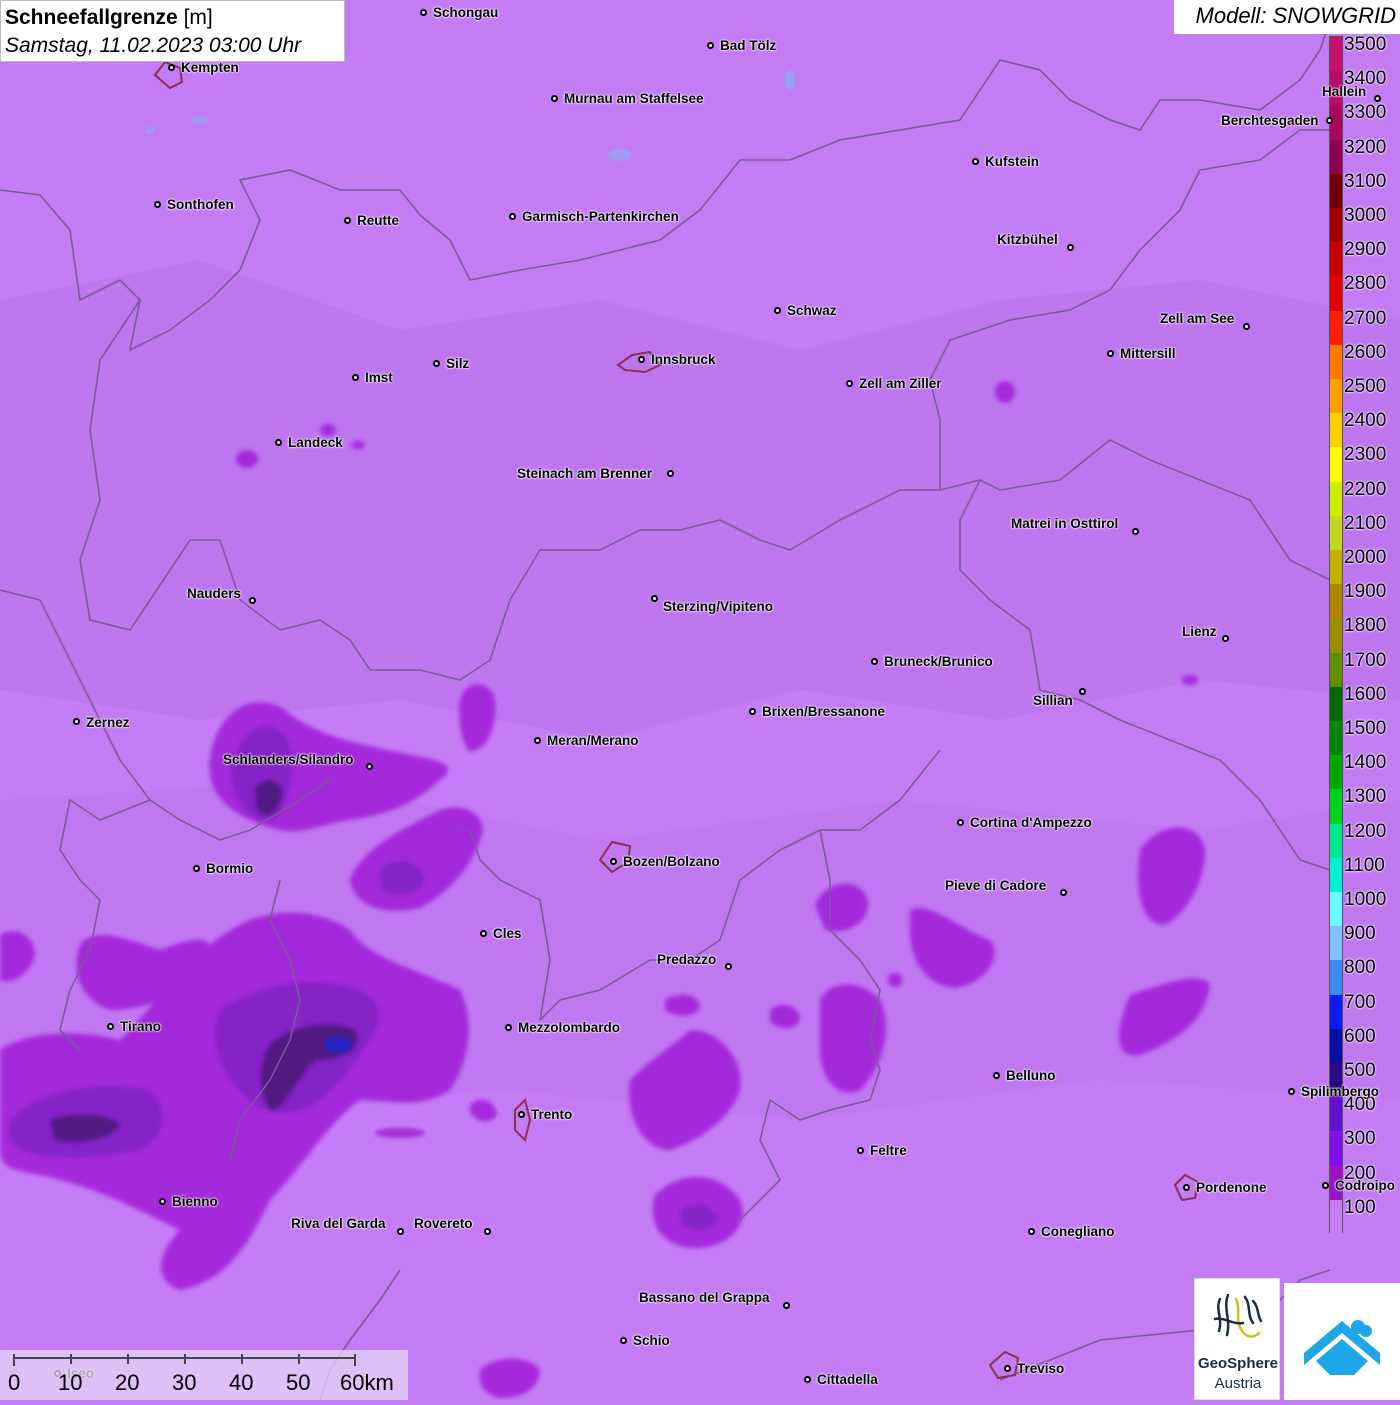 This screenshot has width=1400, height=1405. Describe the element at coordinates (1365, 660) in the screenshot. I see `legend-label: 1700` at that location.